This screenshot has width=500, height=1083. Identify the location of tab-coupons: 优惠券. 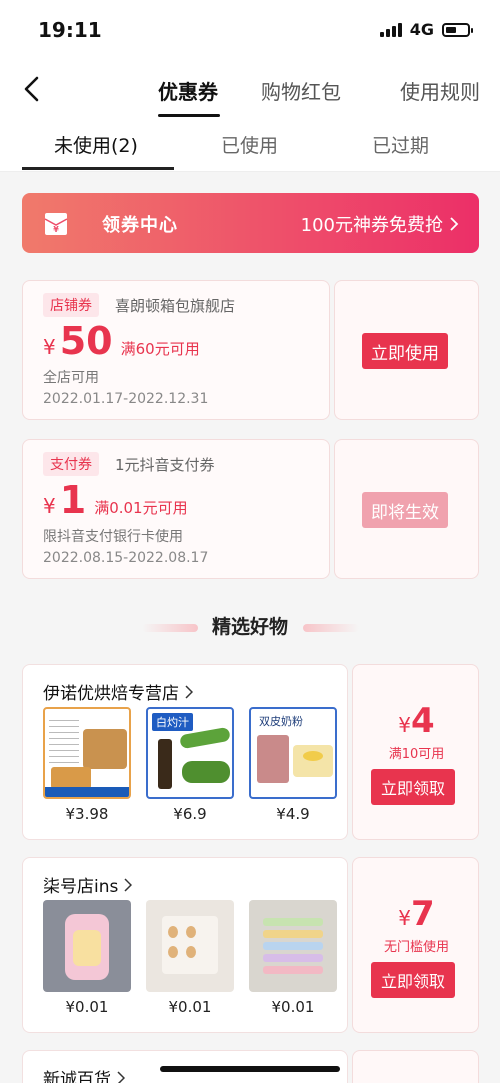
(188, 90).